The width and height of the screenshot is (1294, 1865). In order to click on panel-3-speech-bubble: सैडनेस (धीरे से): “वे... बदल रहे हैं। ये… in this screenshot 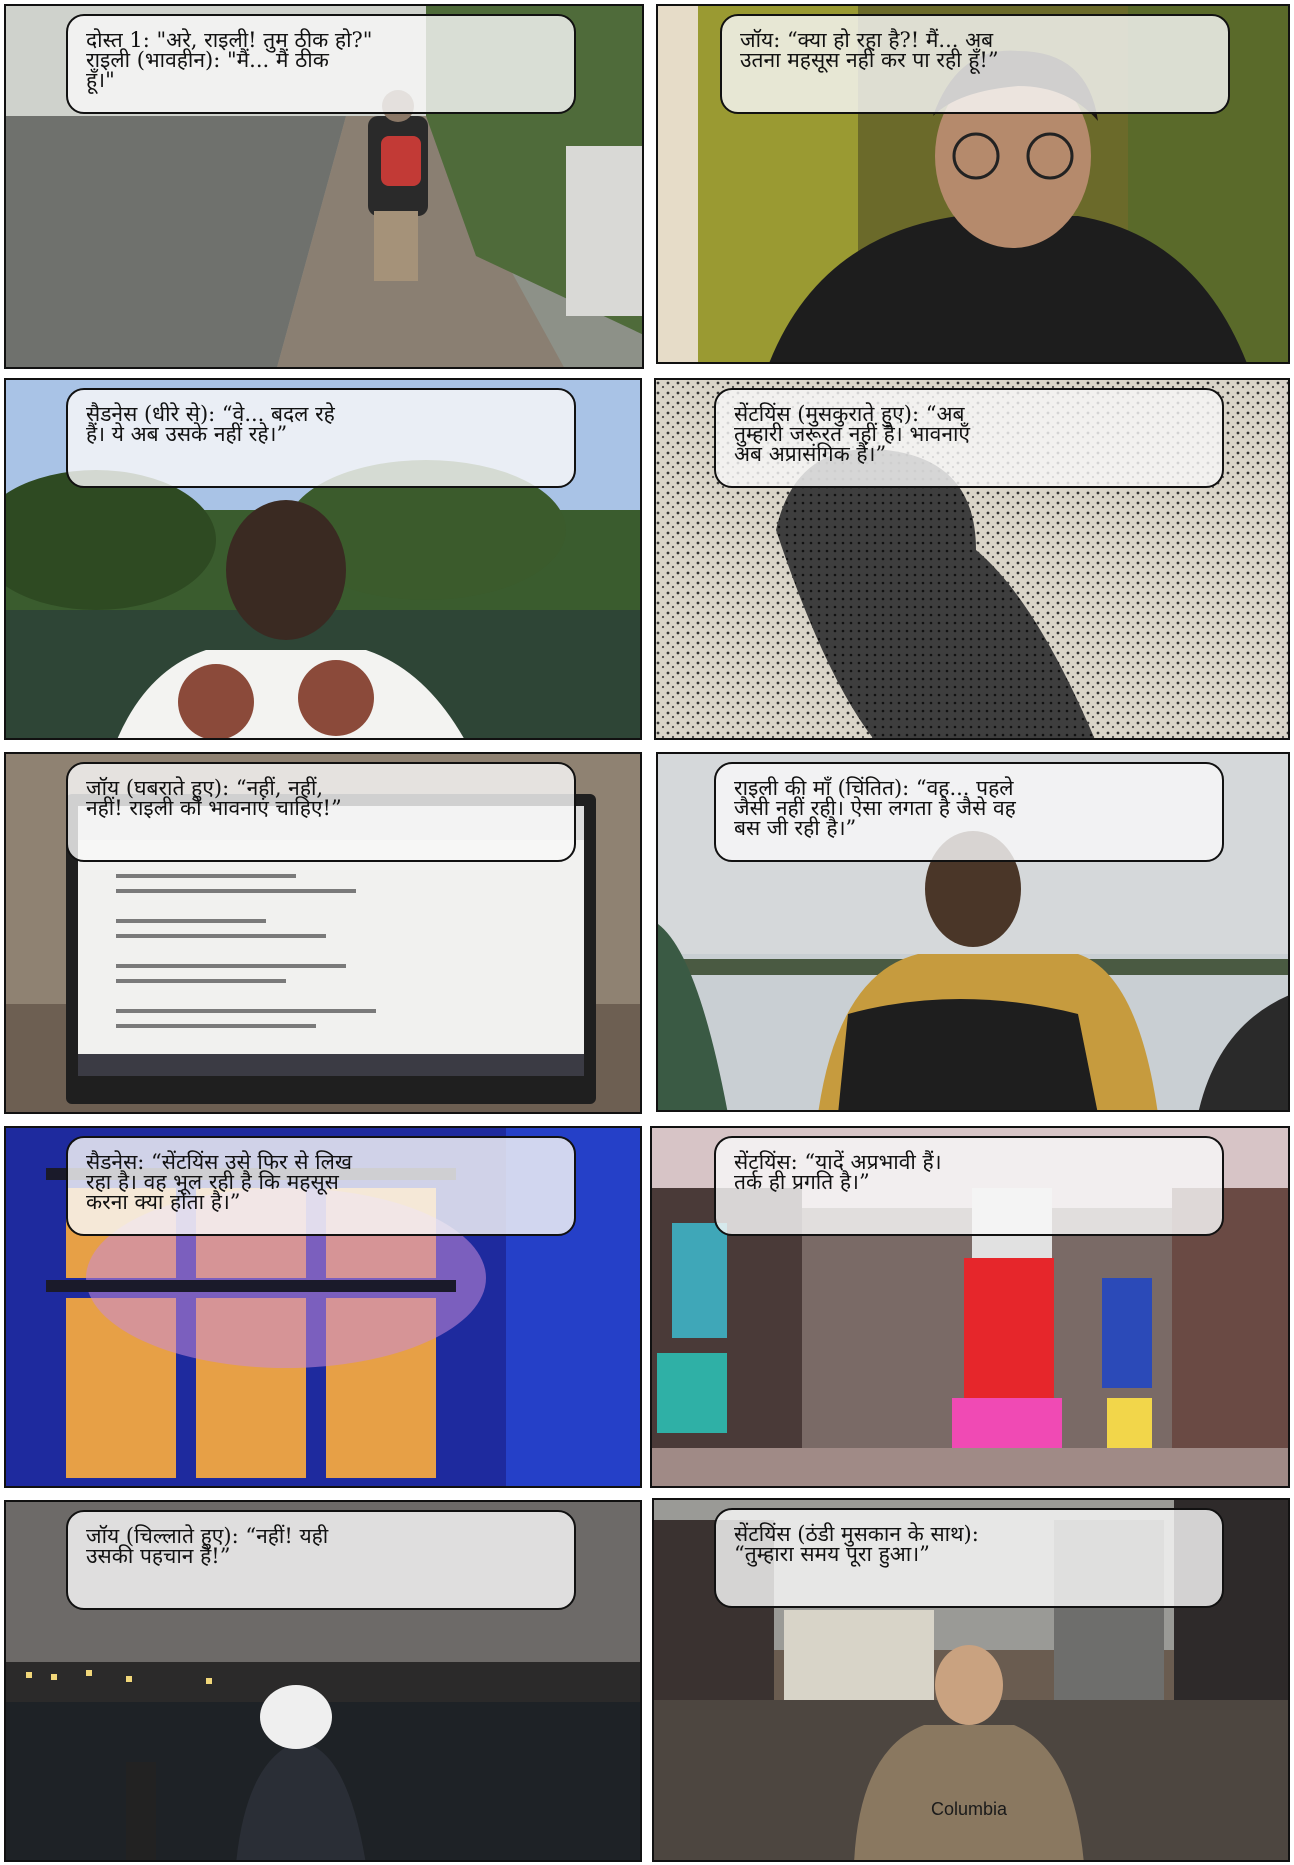, I will do `click(321, 438)`.